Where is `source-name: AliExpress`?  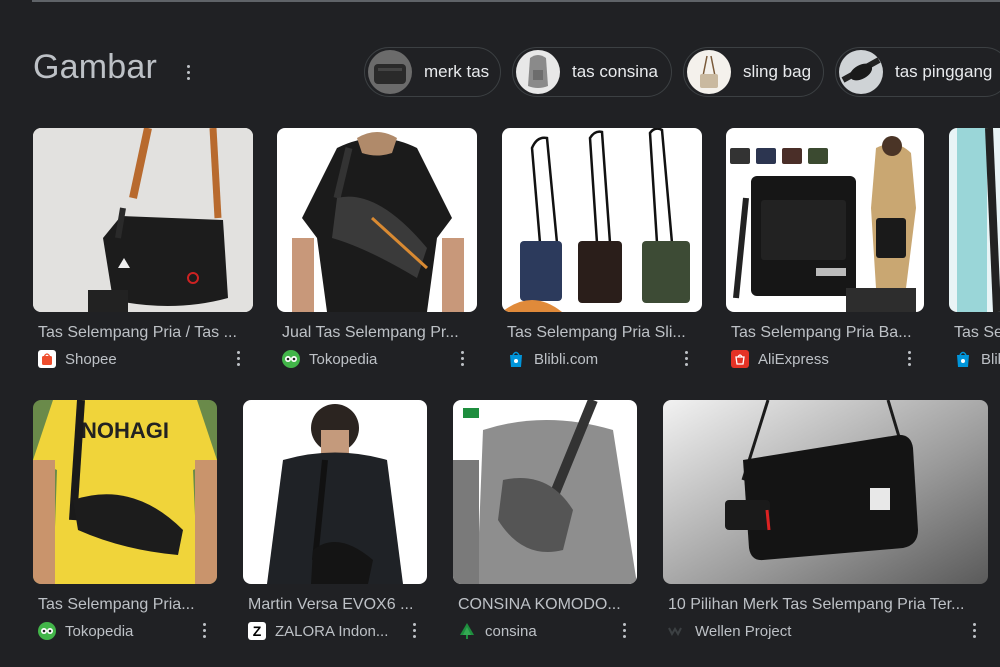 source-name: AliExpress is located at coordinates (793, 359).